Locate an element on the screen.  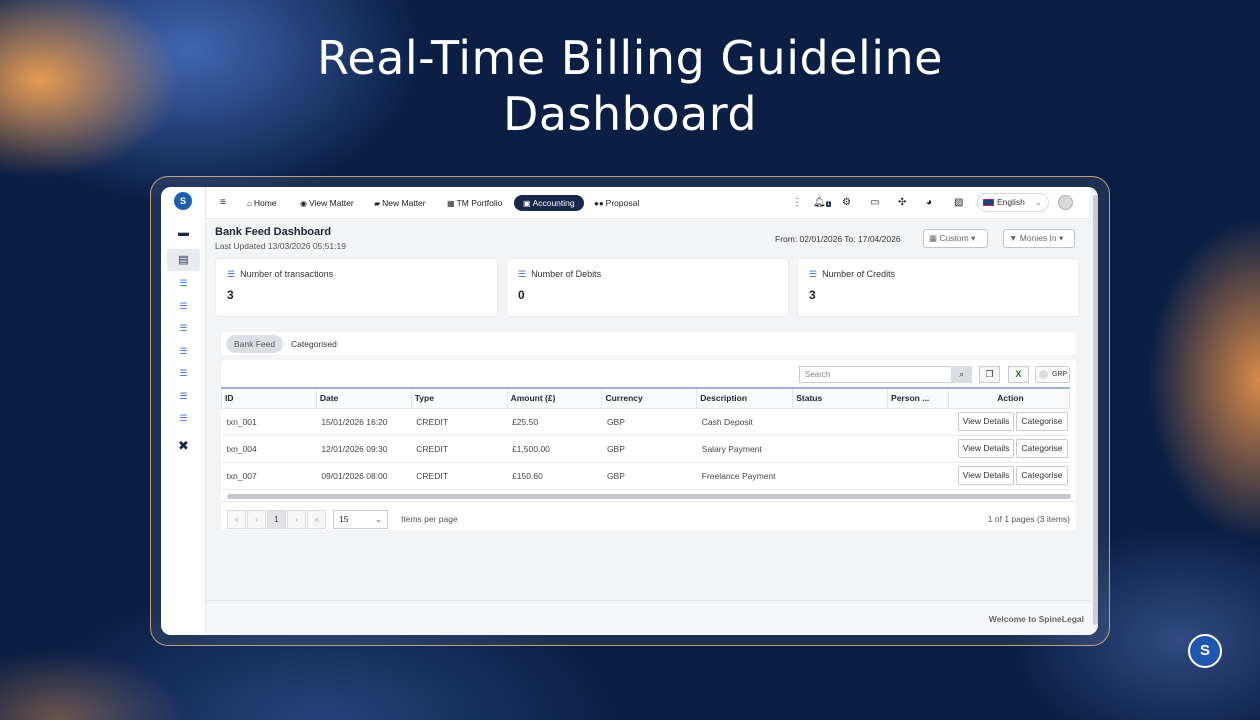
expand-icon: ✣ is located at coordinates (902, 203).